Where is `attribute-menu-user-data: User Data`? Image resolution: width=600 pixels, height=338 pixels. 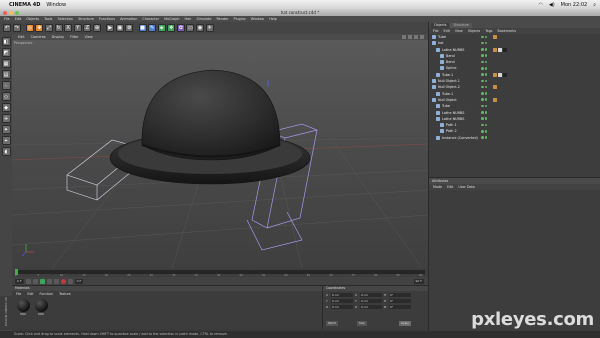 attribute-menu-user-data: User Data is located at coordinates (466, 187).